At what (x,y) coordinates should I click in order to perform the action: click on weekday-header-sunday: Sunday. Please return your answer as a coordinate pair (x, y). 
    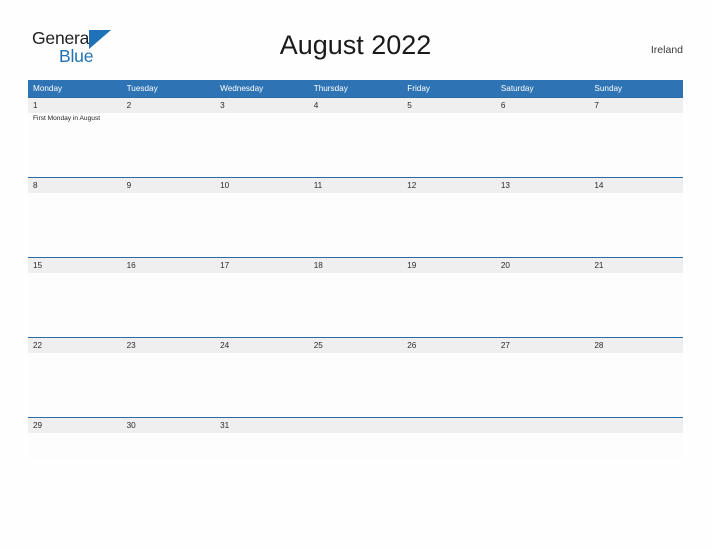
    Looking at the image, I should click on (608, 88).